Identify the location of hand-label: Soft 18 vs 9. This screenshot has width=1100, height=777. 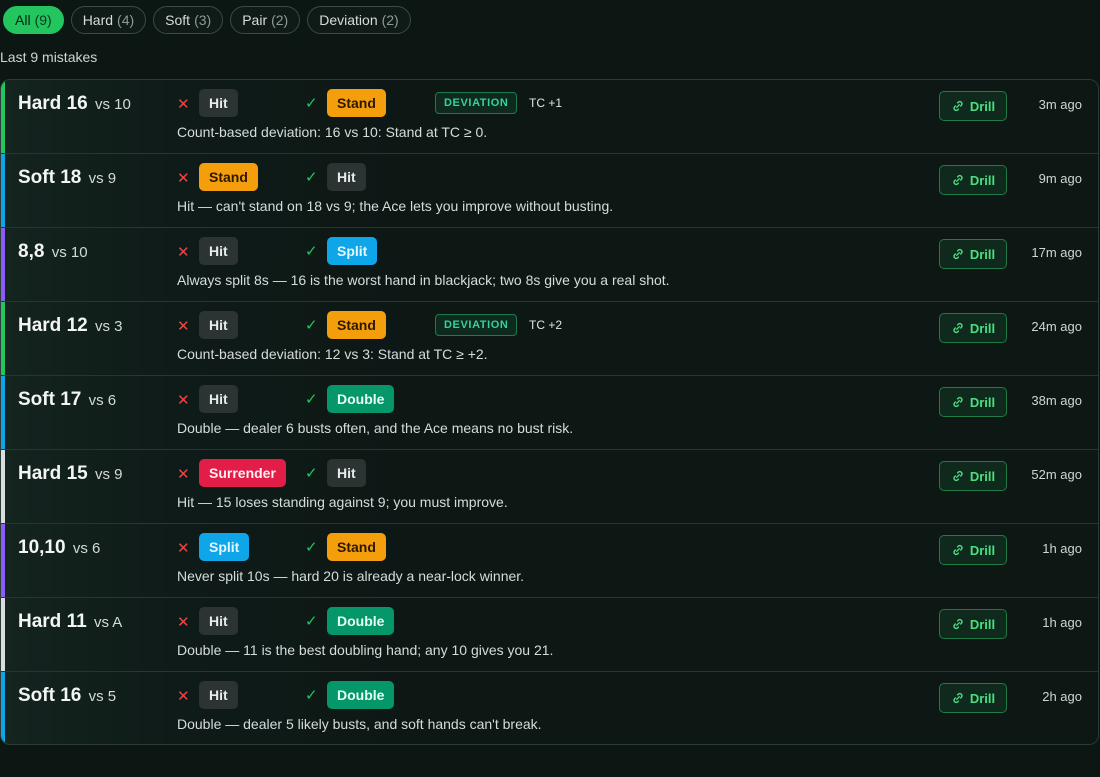
(67, 178).